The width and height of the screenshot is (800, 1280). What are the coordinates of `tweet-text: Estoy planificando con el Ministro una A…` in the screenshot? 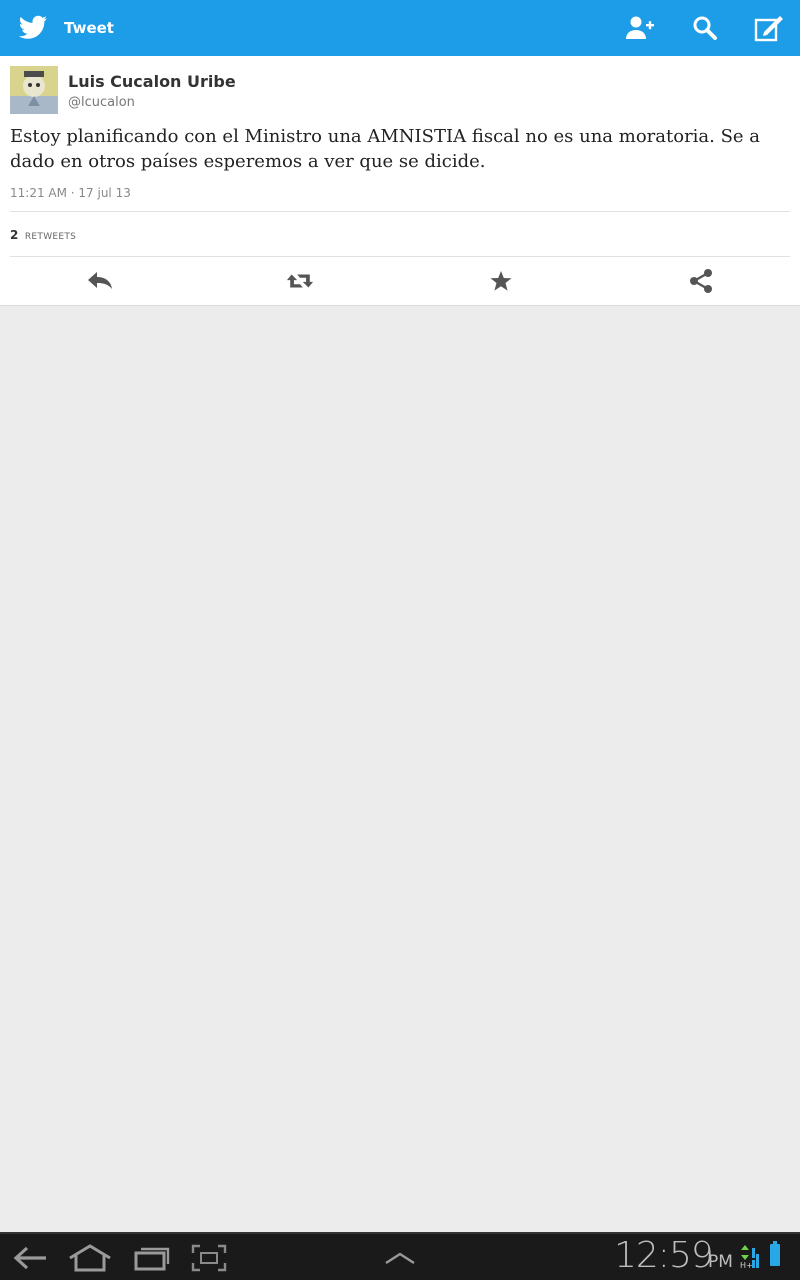 It's located at (385, 149).